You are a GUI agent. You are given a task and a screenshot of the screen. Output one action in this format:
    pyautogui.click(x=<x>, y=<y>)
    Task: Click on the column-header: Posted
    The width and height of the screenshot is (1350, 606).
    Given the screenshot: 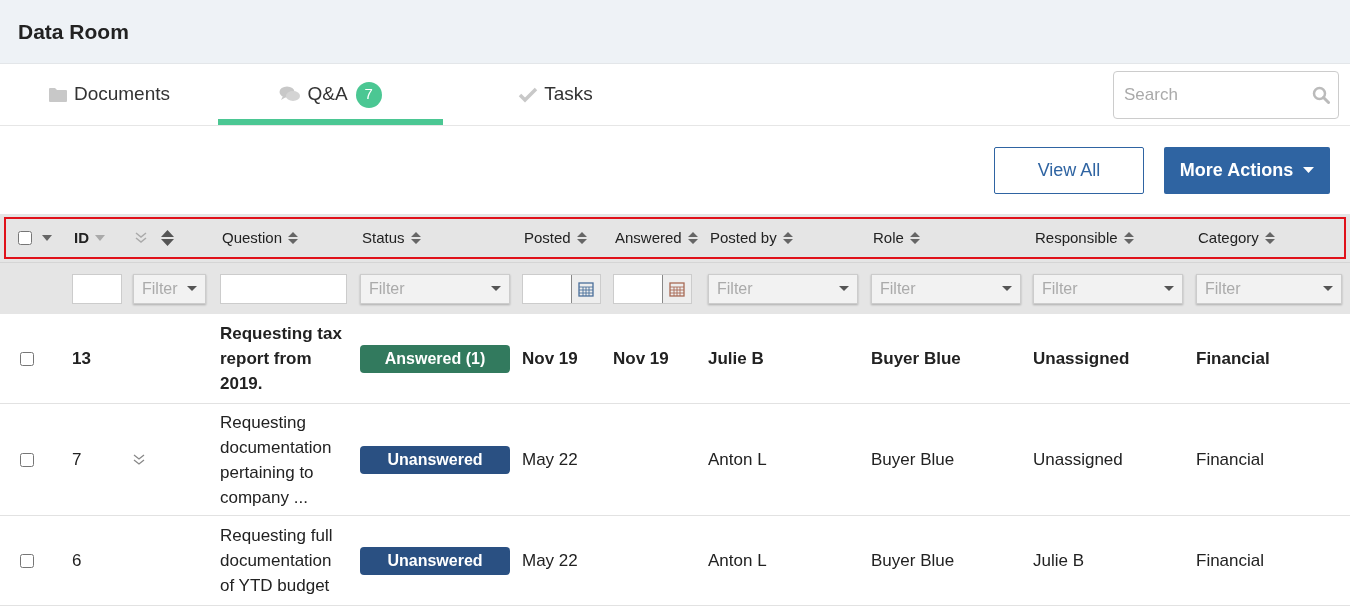 What is the action you would take?
    pyautogui.click(x=547, y=238)
    